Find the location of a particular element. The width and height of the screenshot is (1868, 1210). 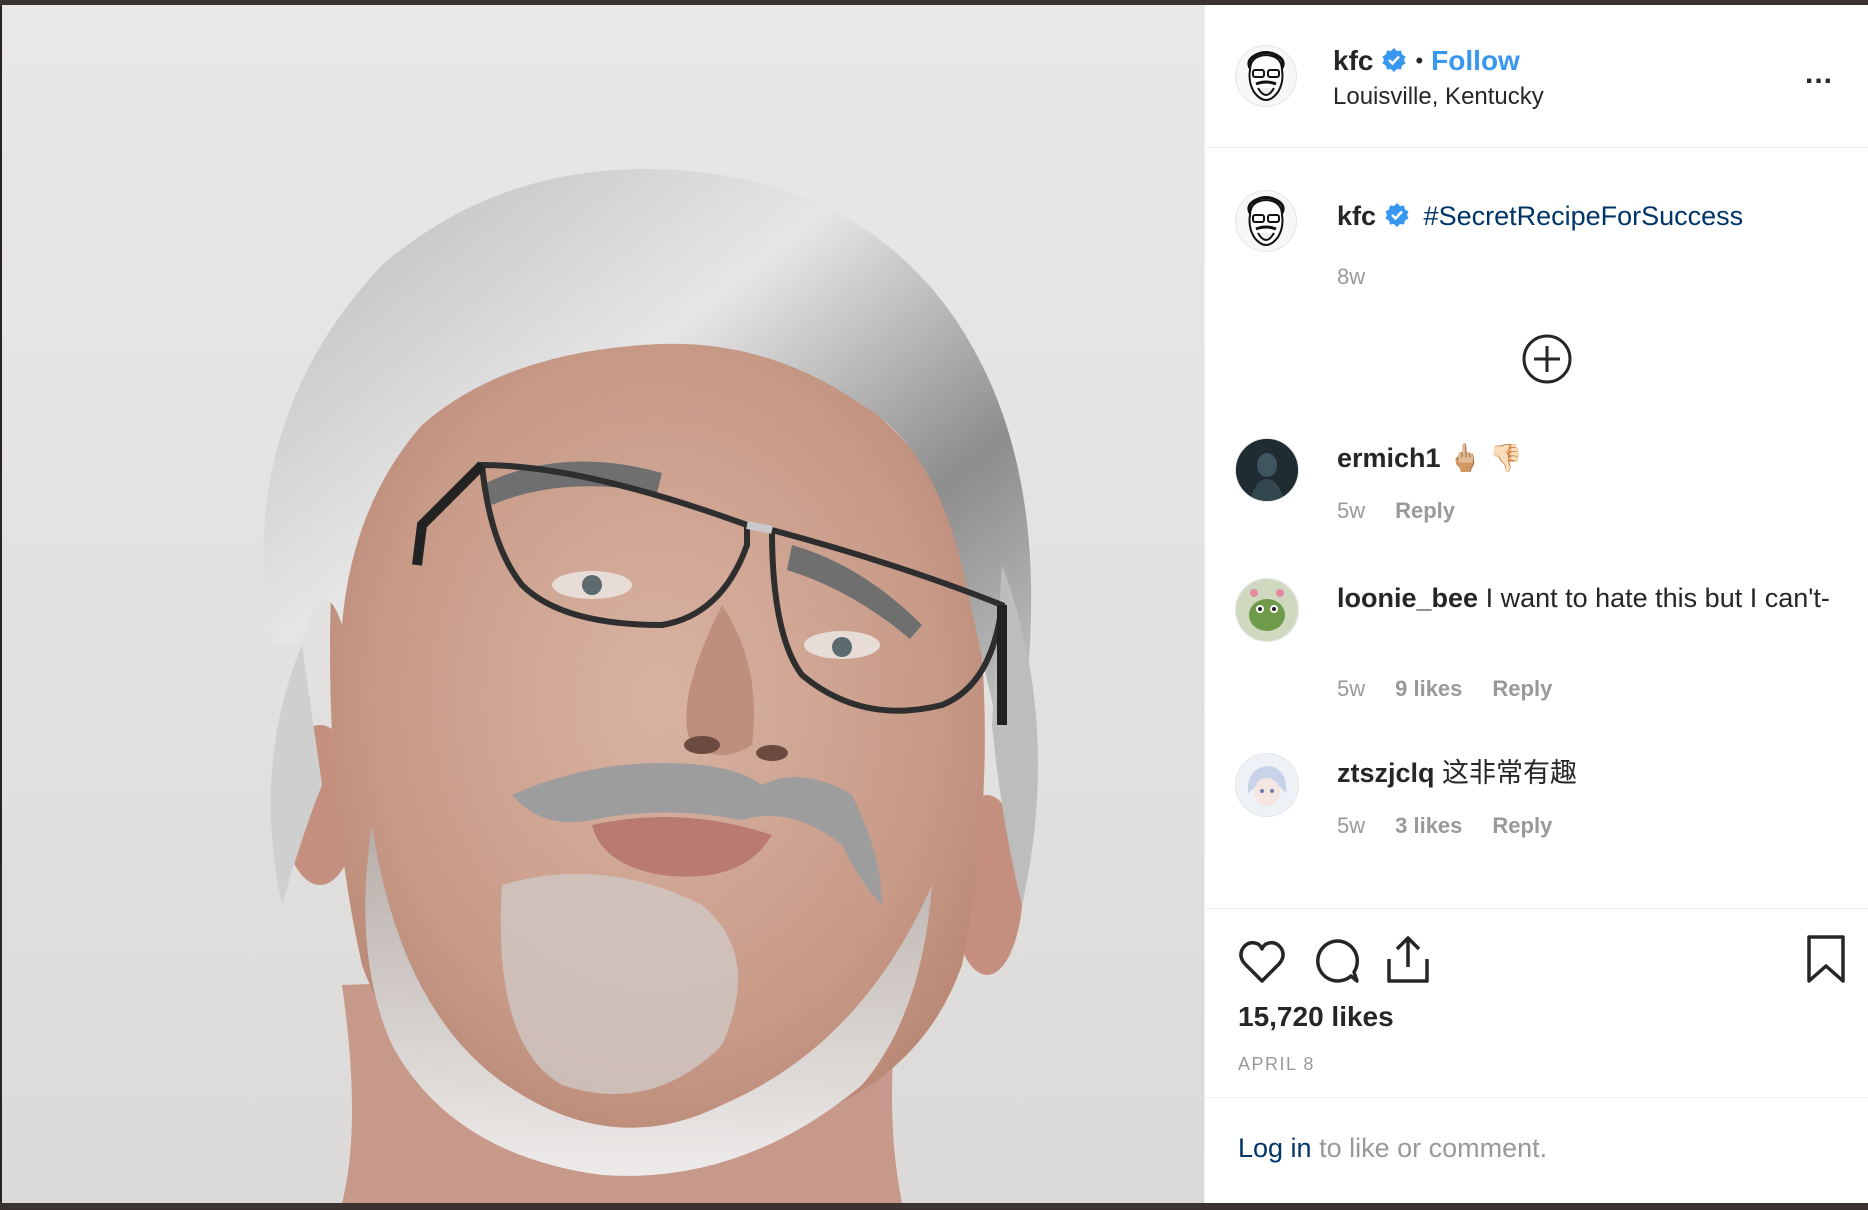

caption-time: 8w is located at coordinates (1351, 276).